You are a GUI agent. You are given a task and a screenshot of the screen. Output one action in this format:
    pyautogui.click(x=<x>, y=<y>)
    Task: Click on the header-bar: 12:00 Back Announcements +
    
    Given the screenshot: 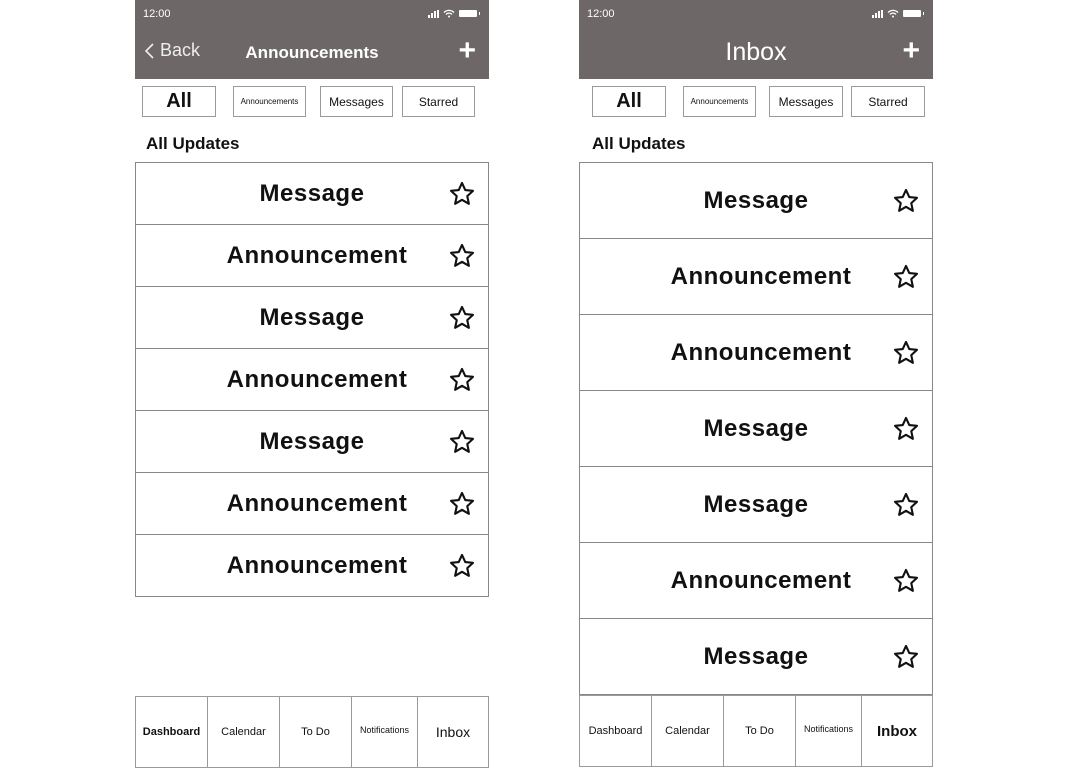 What is the action you would take?
    pyautogui.click(x=312, y=39)
    